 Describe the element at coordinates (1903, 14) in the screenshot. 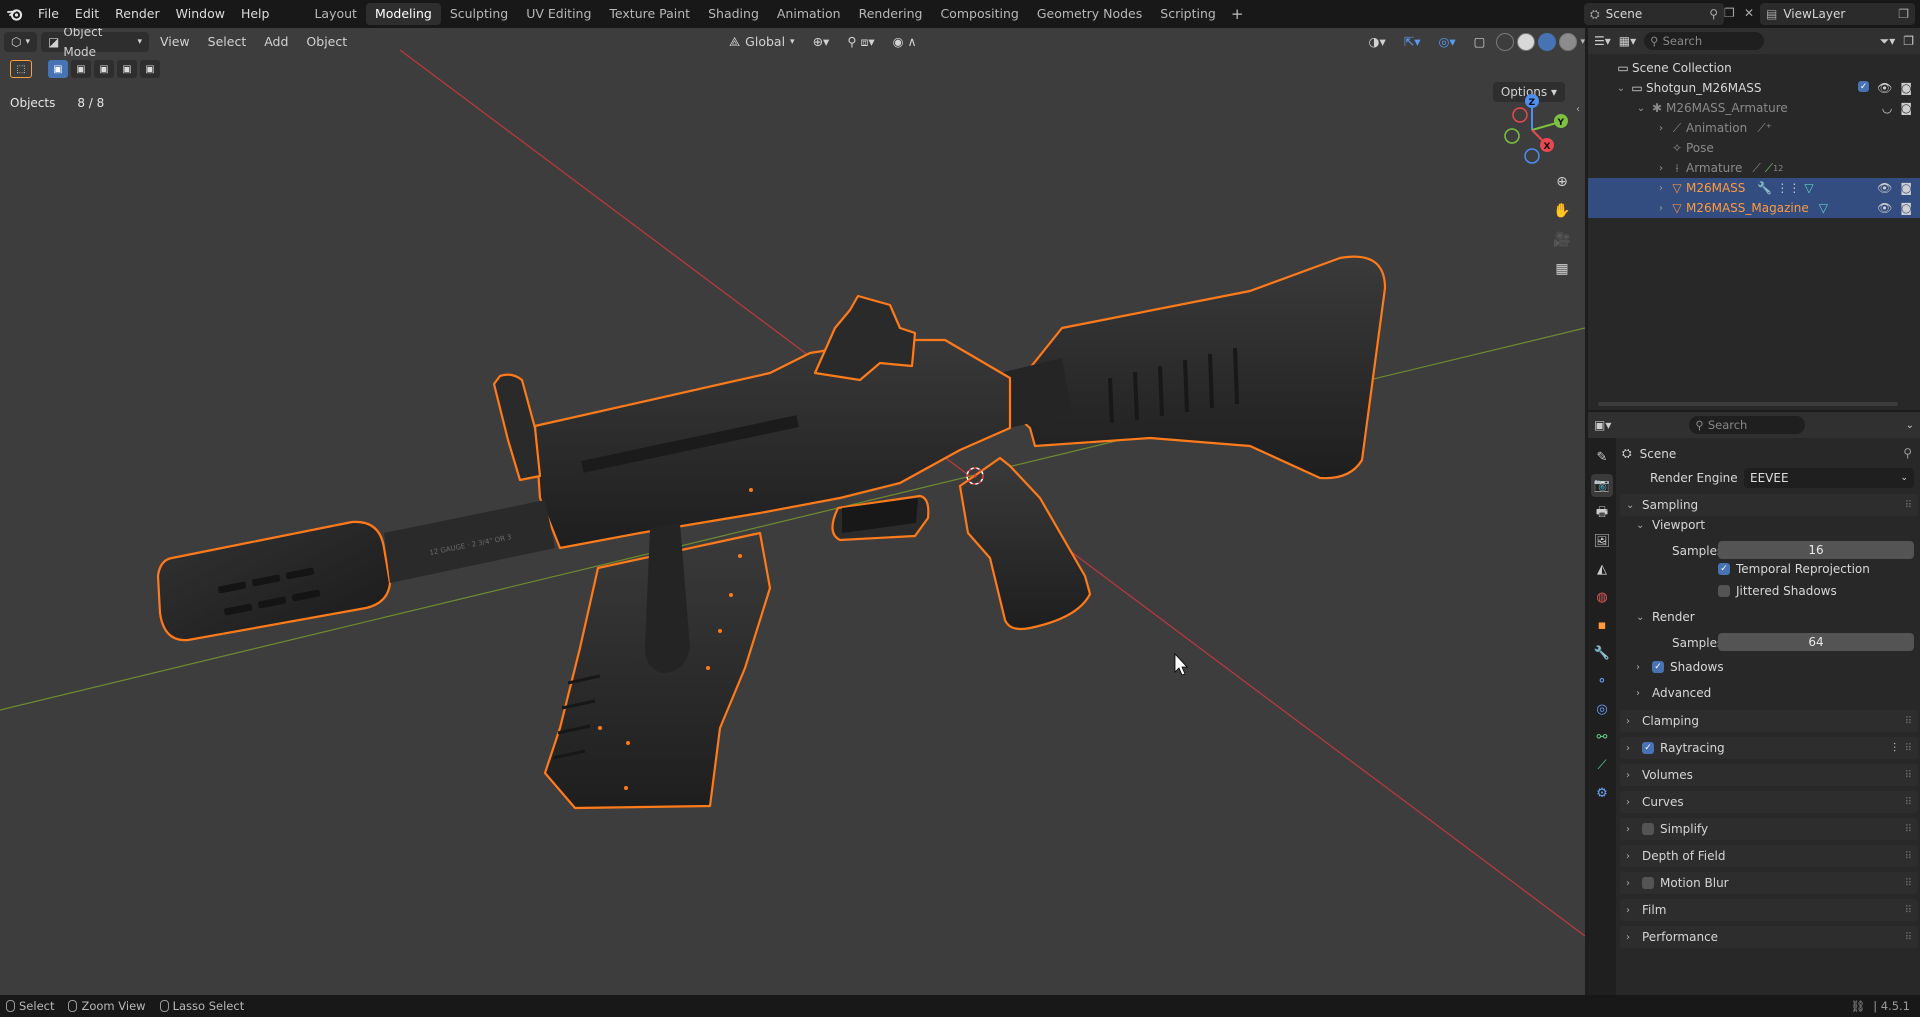

I see `new-viewlayer-icon: ❐` at that location.